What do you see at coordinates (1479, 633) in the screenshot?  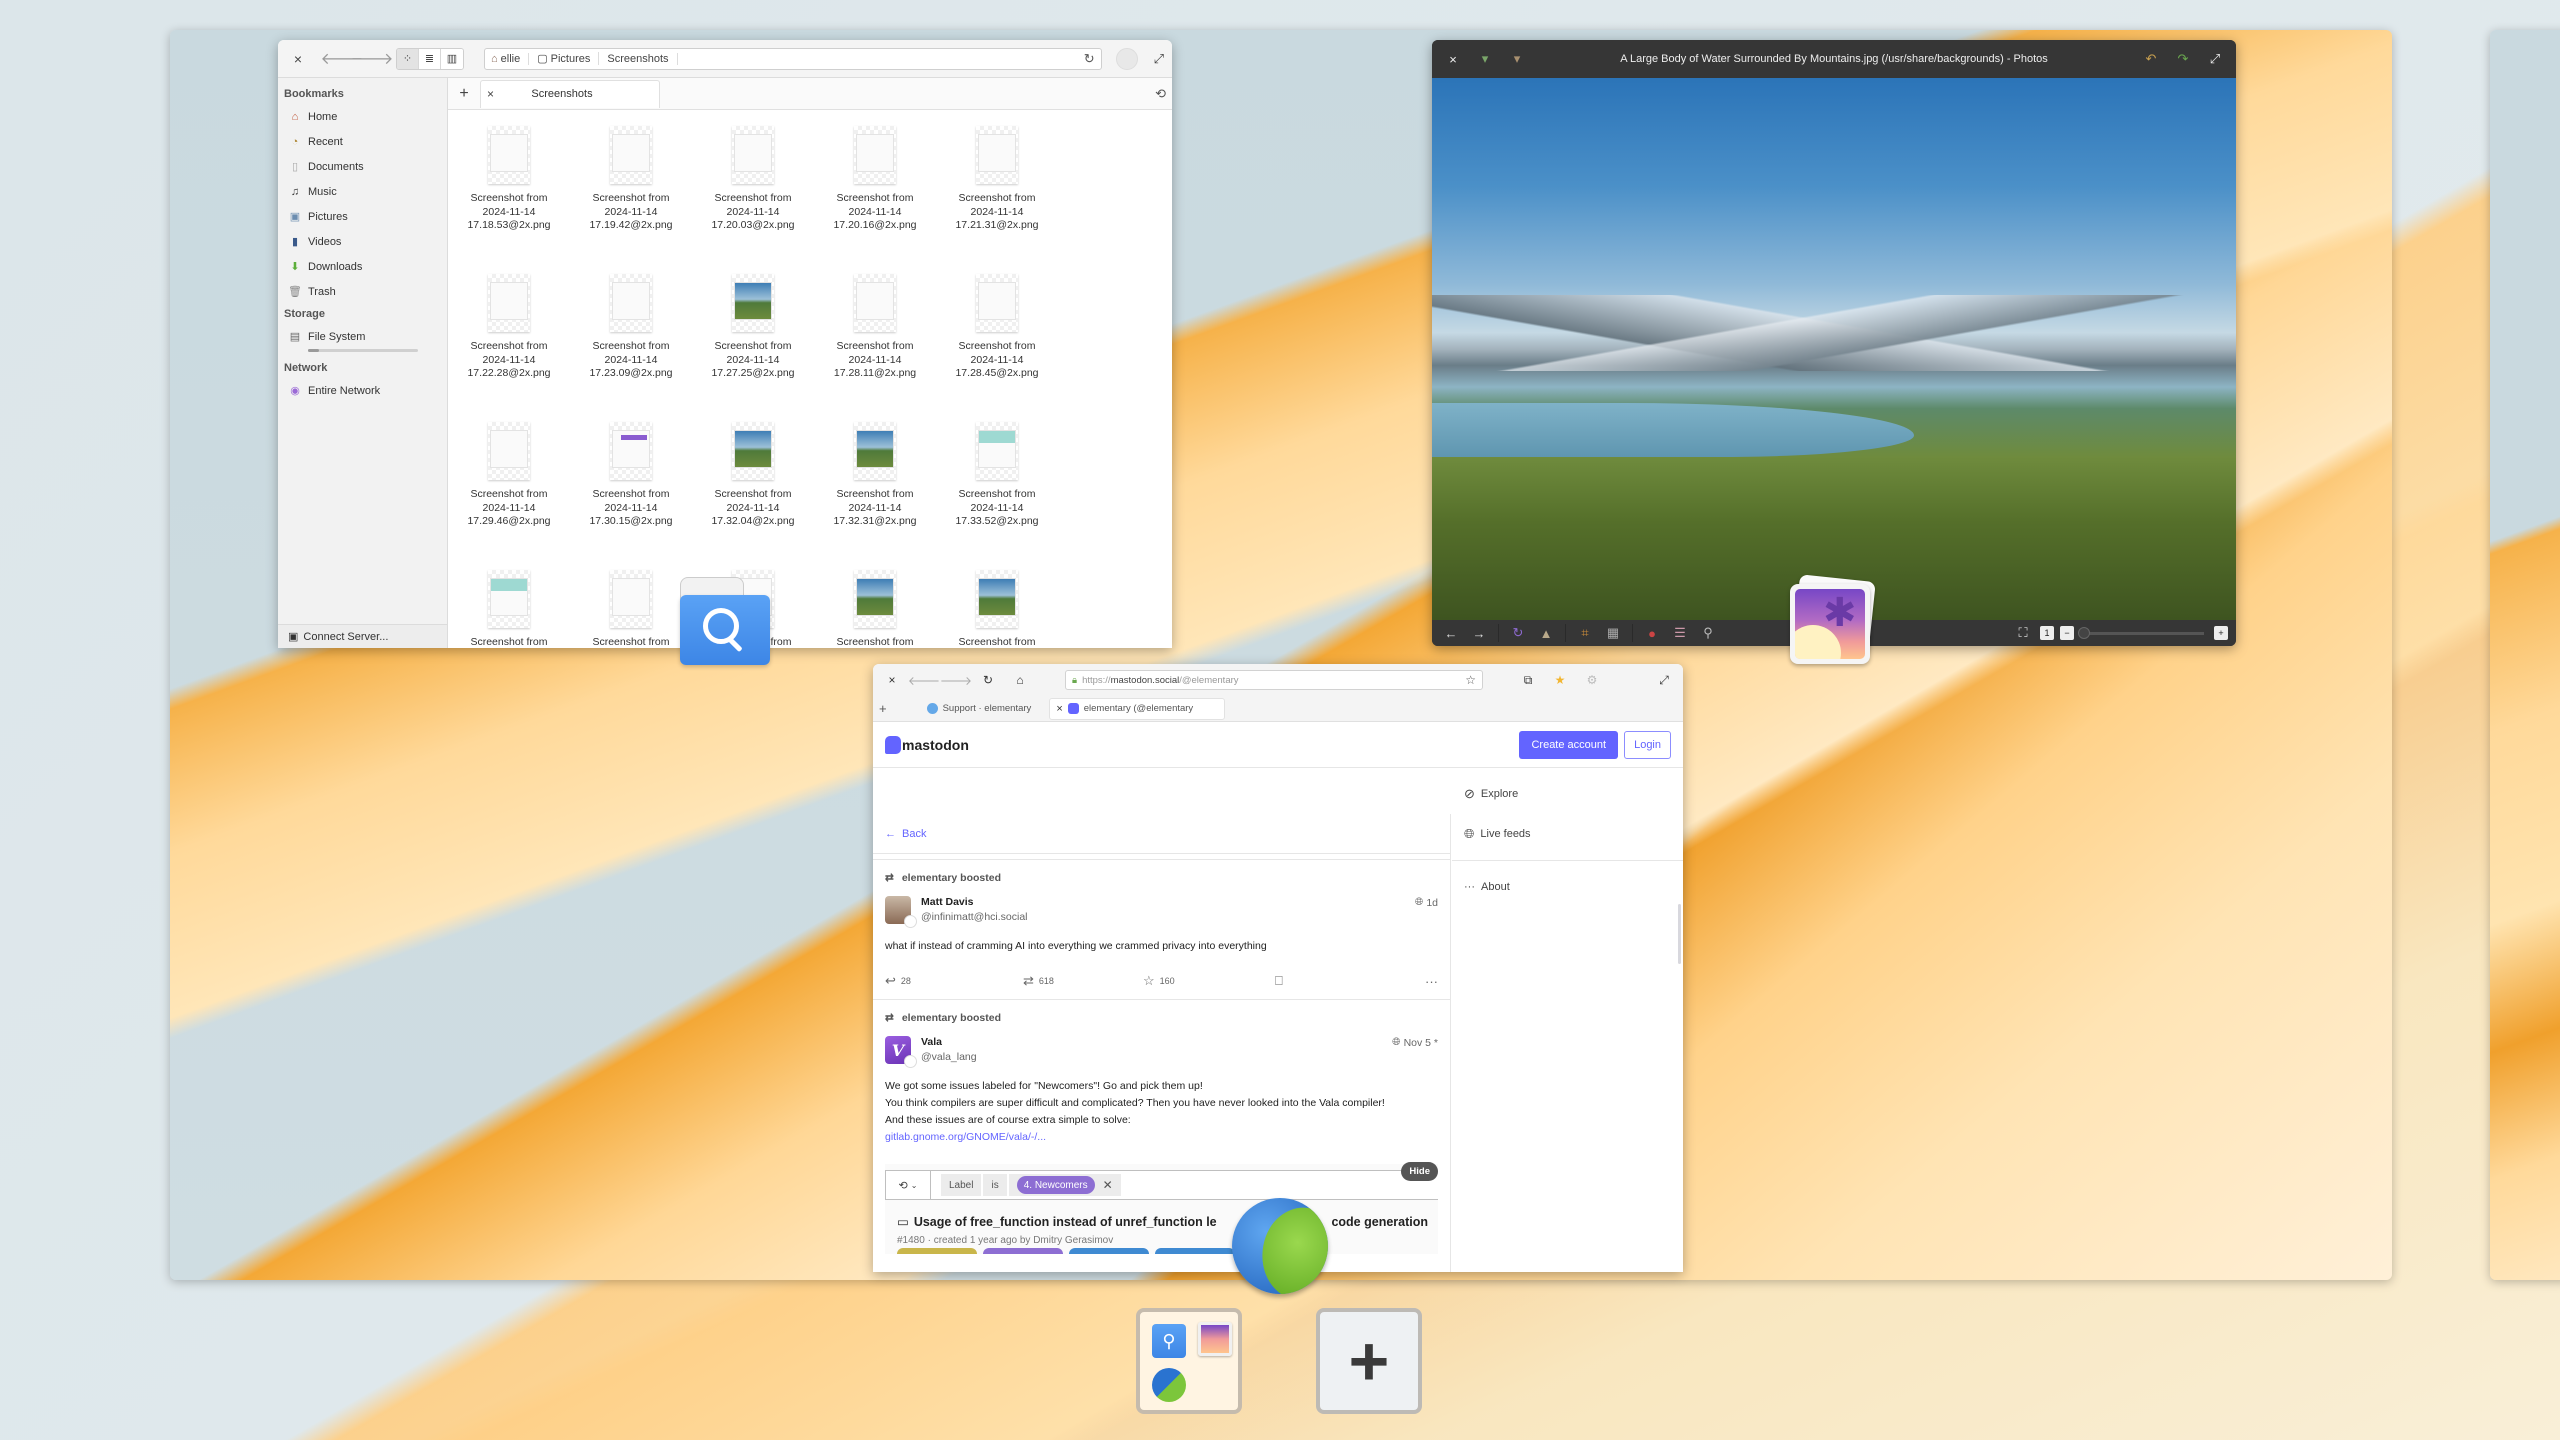 I see `next-photo-icon: →` at bounding box center [1479, 633].